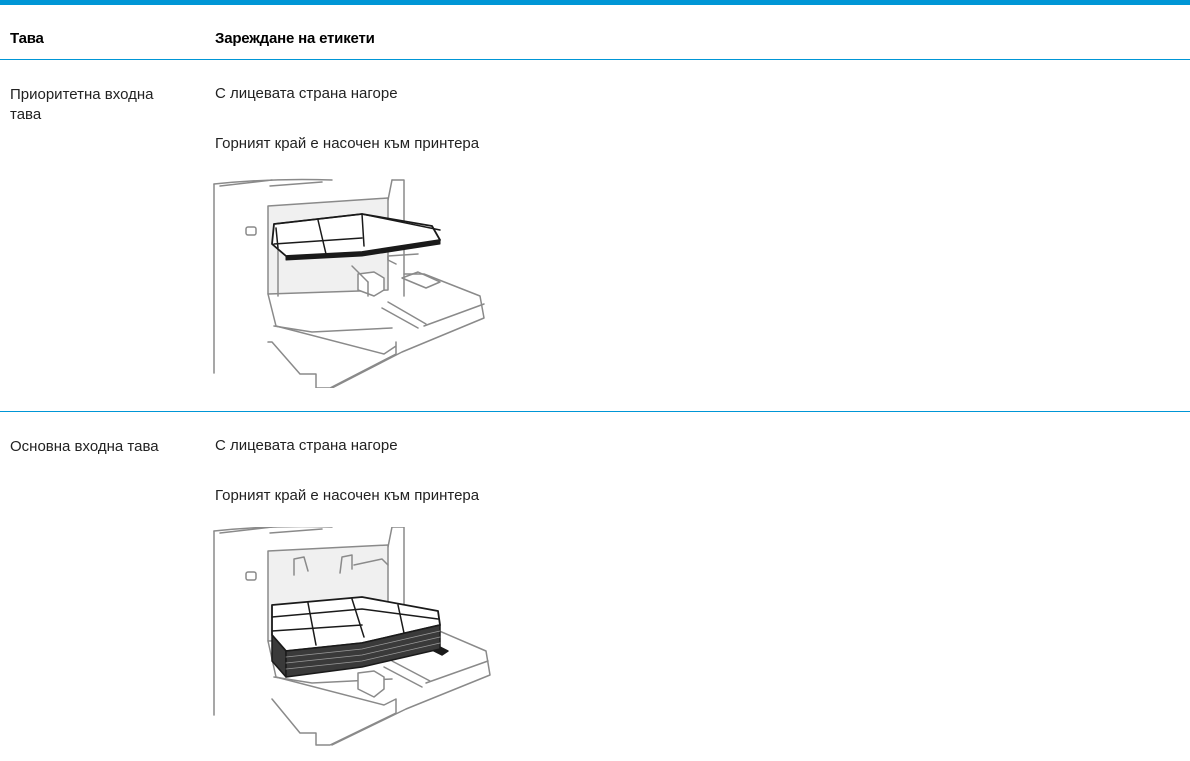 Image resolution: width=1190 pixels, height=761 pixels. Describe the element at coordinates (84, 446) in the screenshot. I see `tray-name-main: Основна входна тава` at that location.